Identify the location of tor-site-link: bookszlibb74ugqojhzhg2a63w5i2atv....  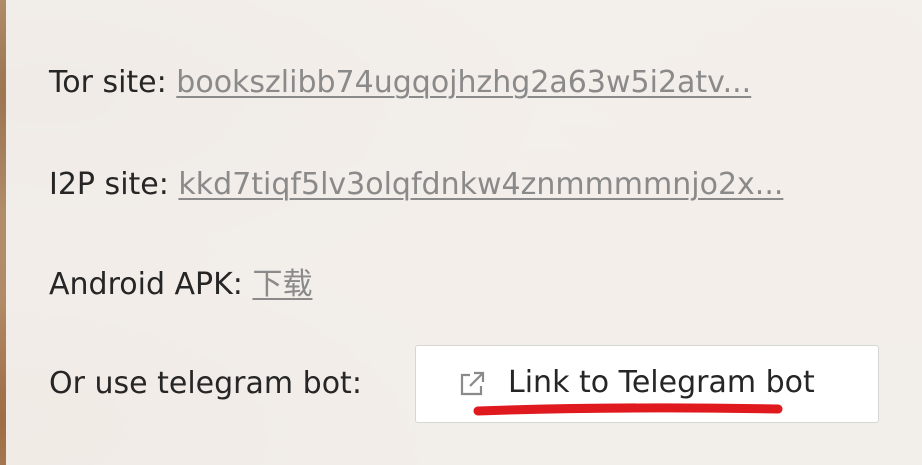
(463, 82).